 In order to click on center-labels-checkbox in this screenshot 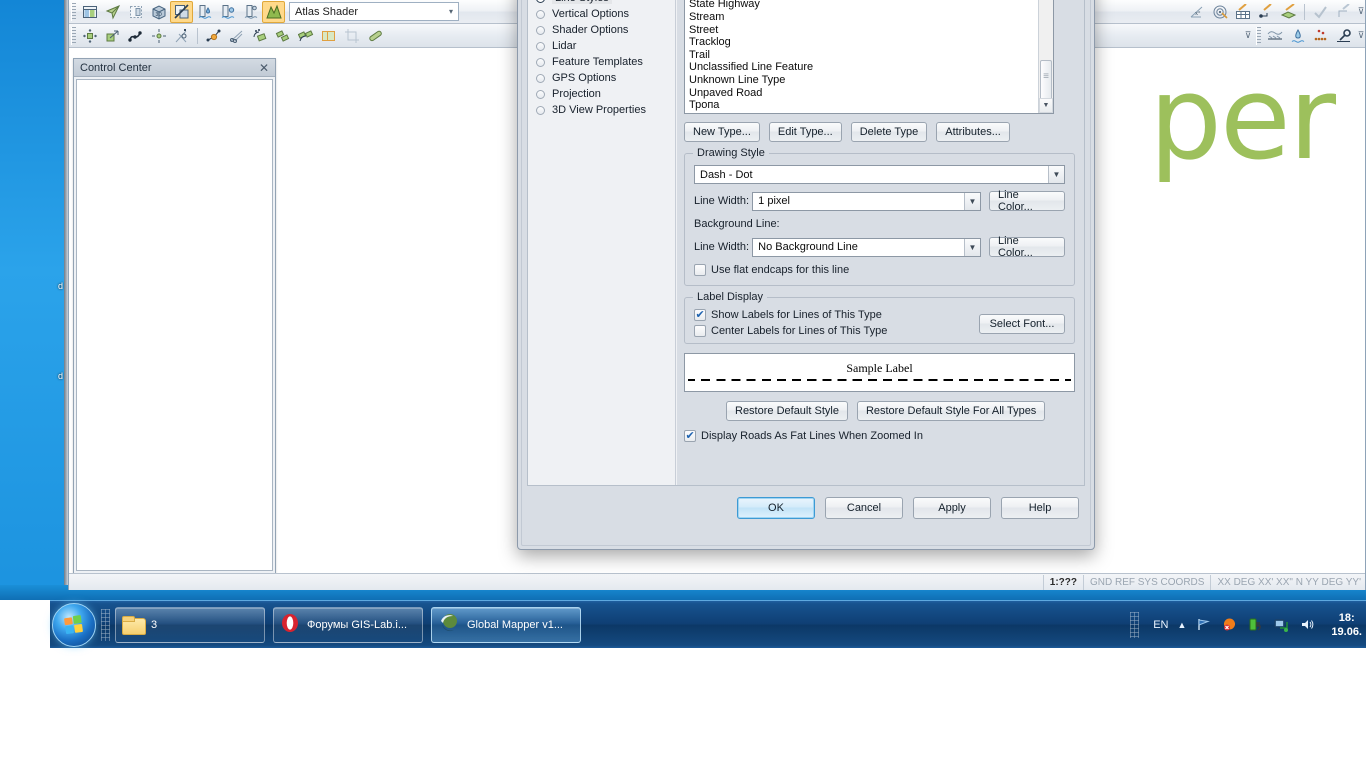, I will do `click(700, 331)`.